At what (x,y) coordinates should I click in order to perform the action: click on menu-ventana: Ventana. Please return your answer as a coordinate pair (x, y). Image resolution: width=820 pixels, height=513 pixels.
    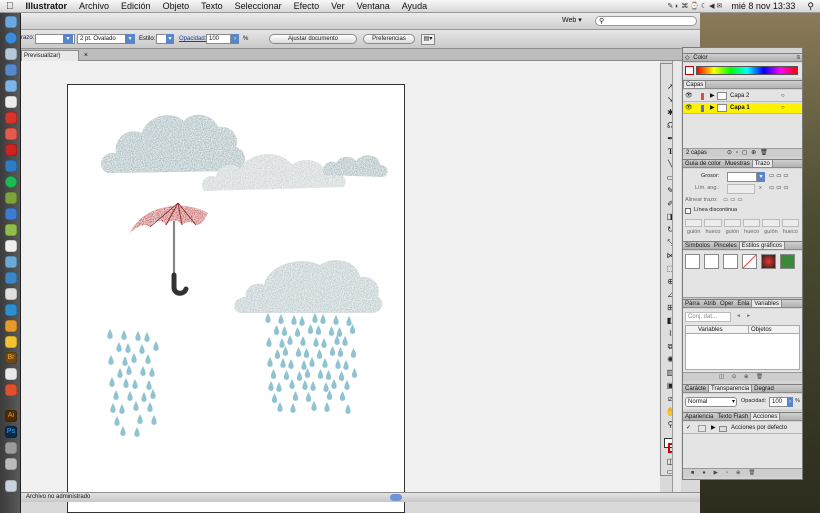
    Looking at the image, I should click on (373, 6).